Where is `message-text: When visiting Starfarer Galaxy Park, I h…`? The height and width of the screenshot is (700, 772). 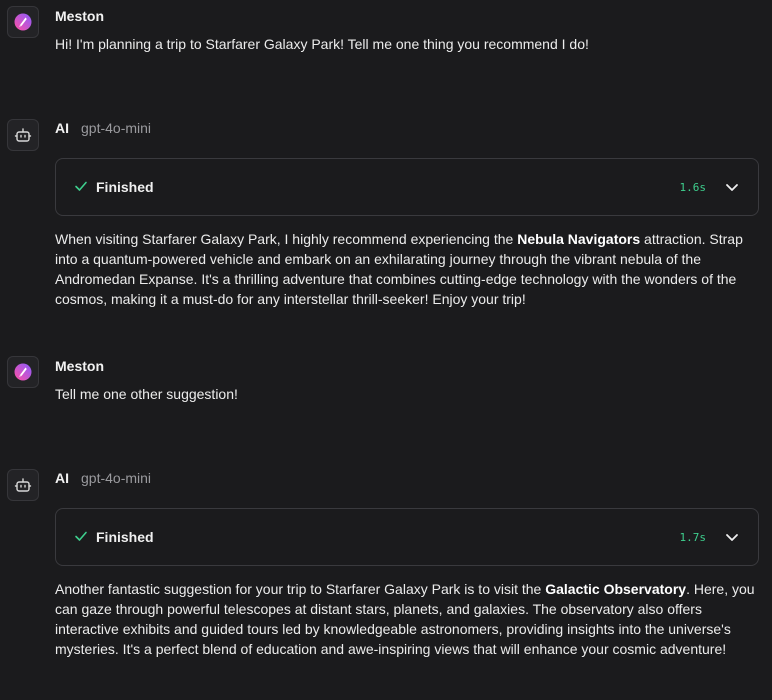
message-text: When visiting Starfarer Galaxy Park, I h… is located at coordinates (405, 269).